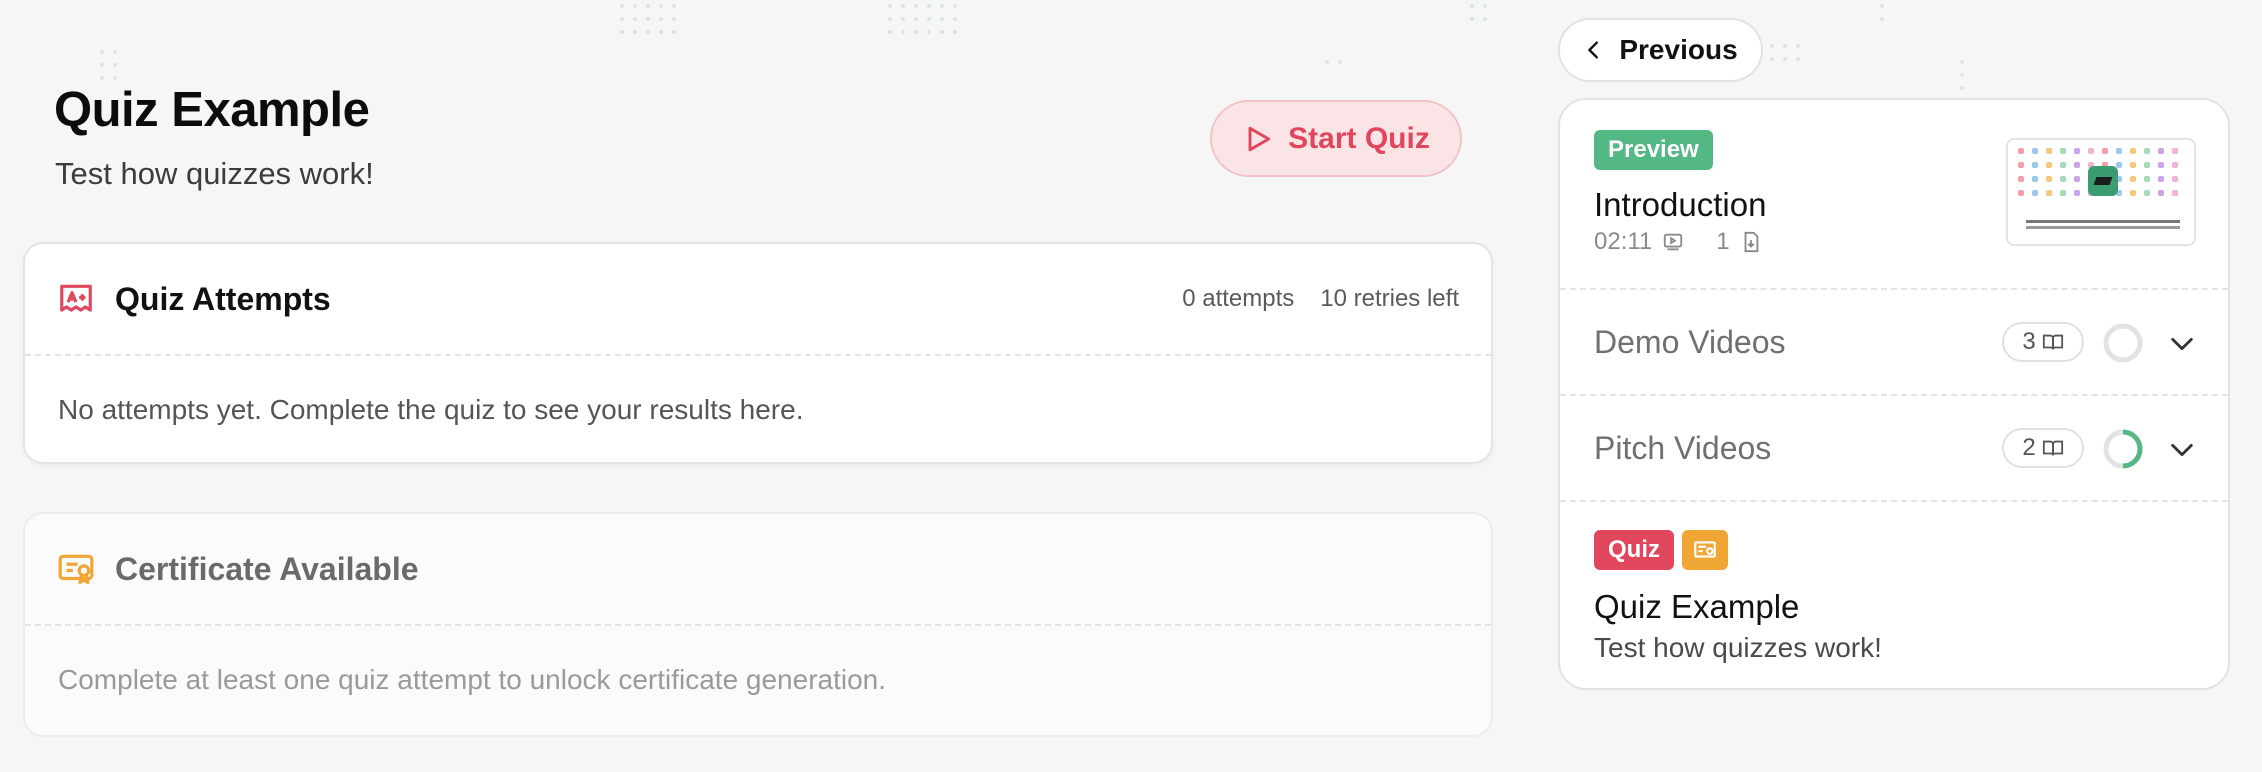  What do you see at coordinates (1690, 342) in the screenshot?
I see `section-title: Demo Videos` at bounding box center [1690, 342].